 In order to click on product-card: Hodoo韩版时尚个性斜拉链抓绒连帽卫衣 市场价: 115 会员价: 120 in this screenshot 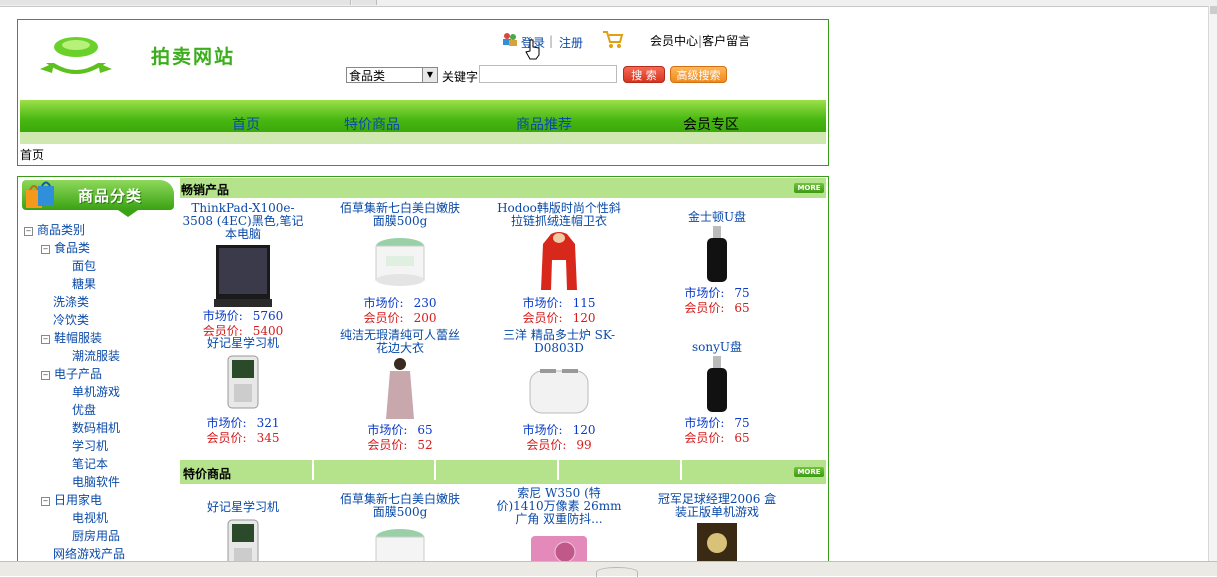, I will do `click(559, 264)`.